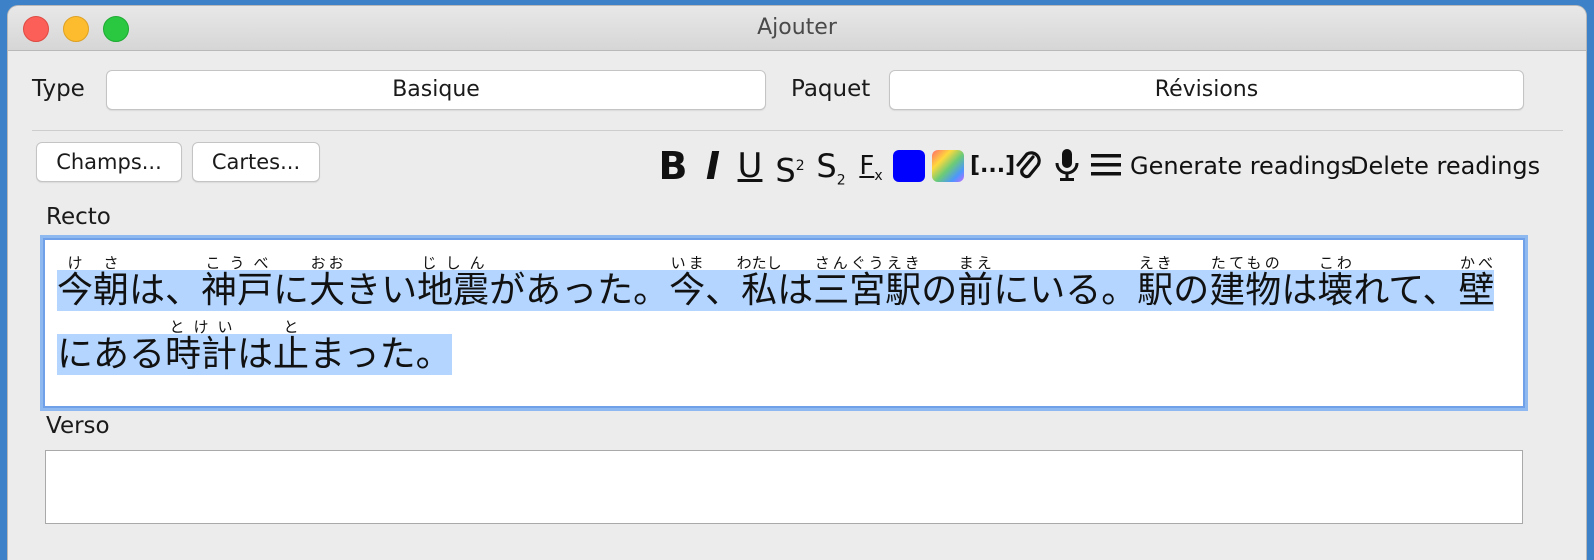  I want to click on clear-format-button: Fx, so click(871, 166).